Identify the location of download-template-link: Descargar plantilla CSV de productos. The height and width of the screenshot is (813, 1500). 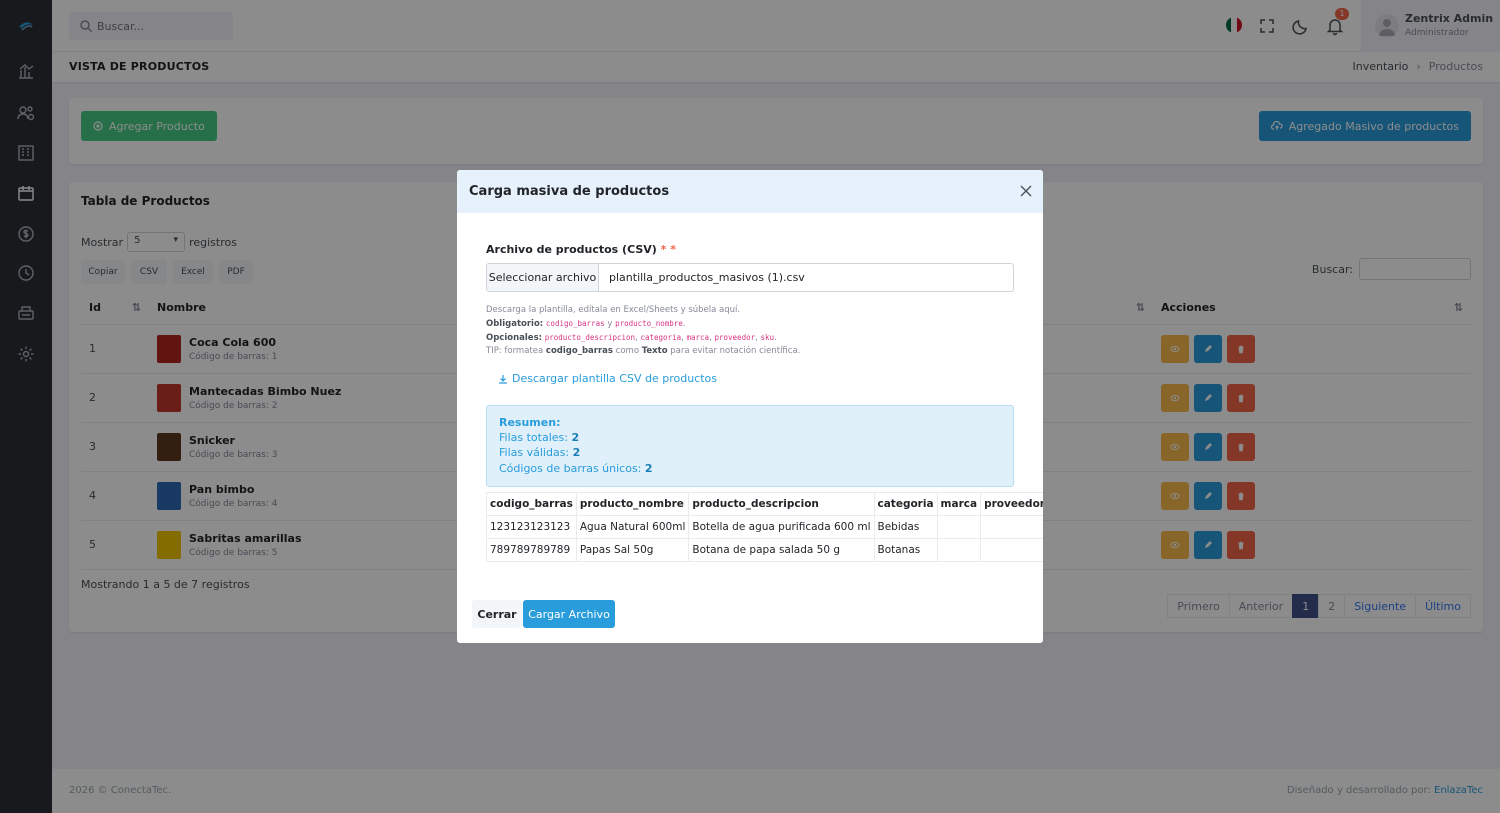
(607, 378).